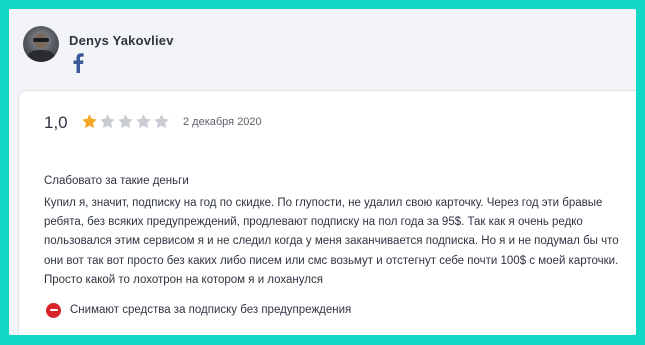 This screenshot has width=645, height=345. I want to click on reviewer-name: Denys Yakovliev, so click(121, 40).